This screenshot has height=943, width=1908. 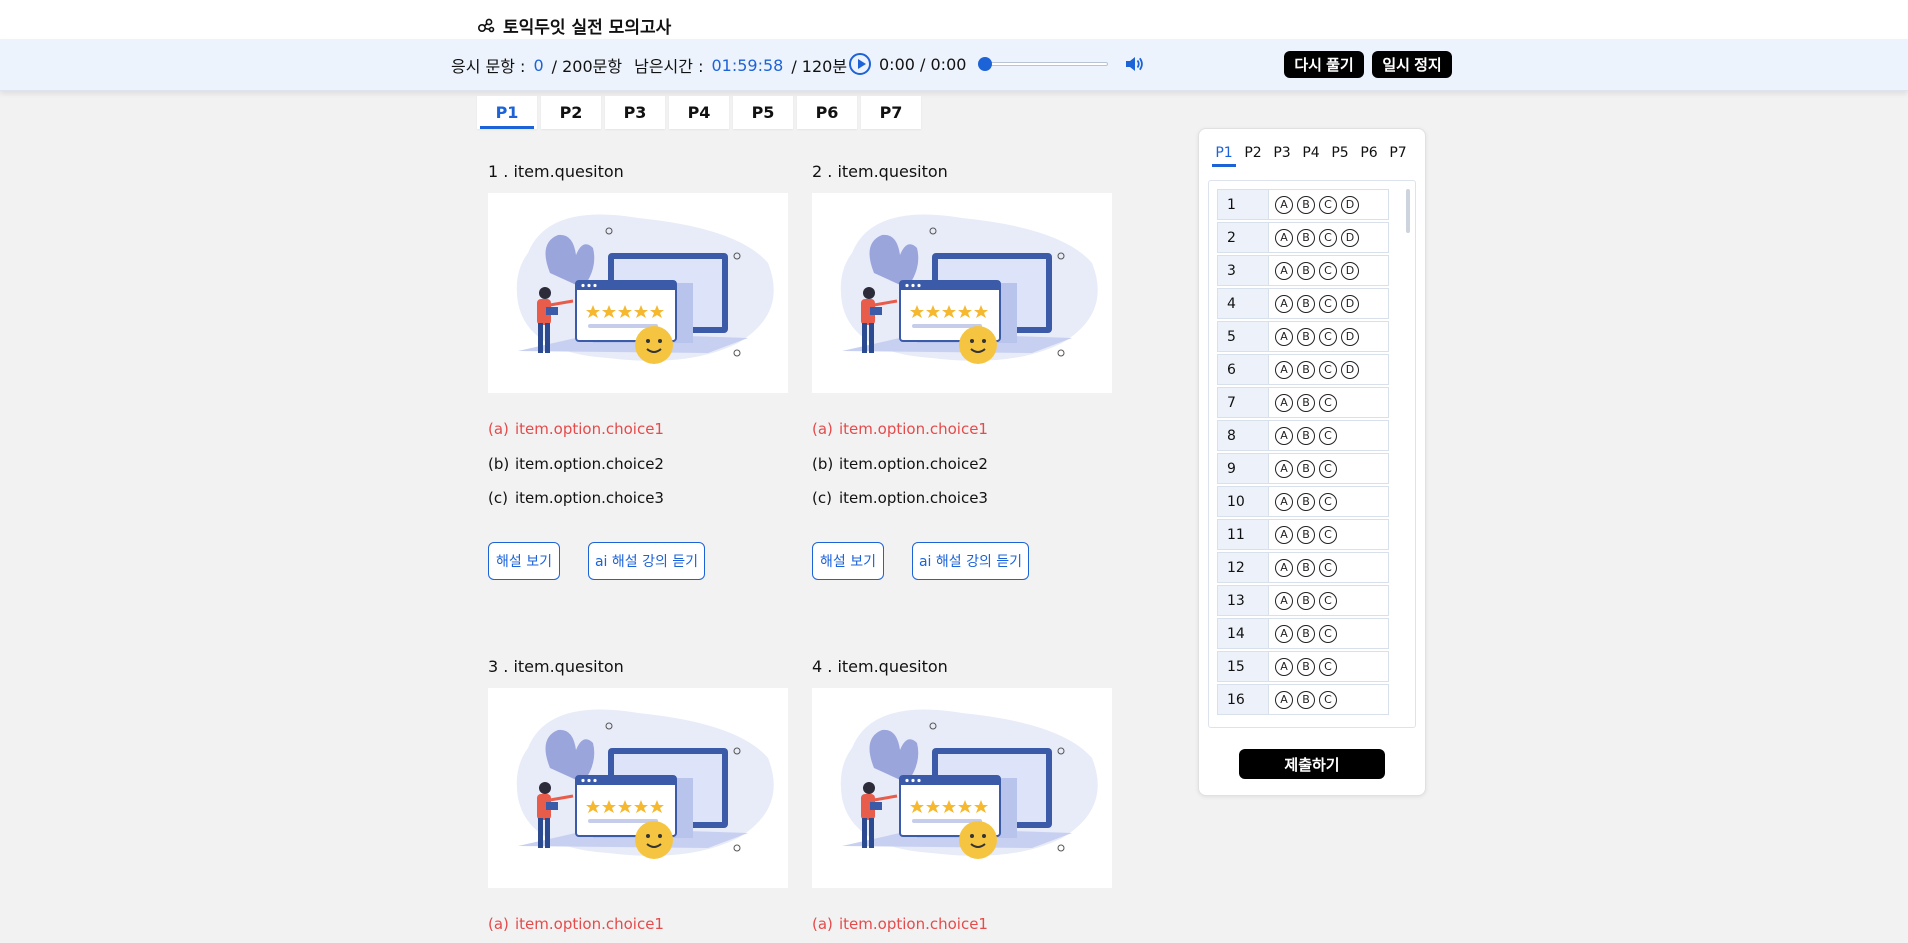 I want to click on answer-row-number: 9, so click(x=1243, y=468).